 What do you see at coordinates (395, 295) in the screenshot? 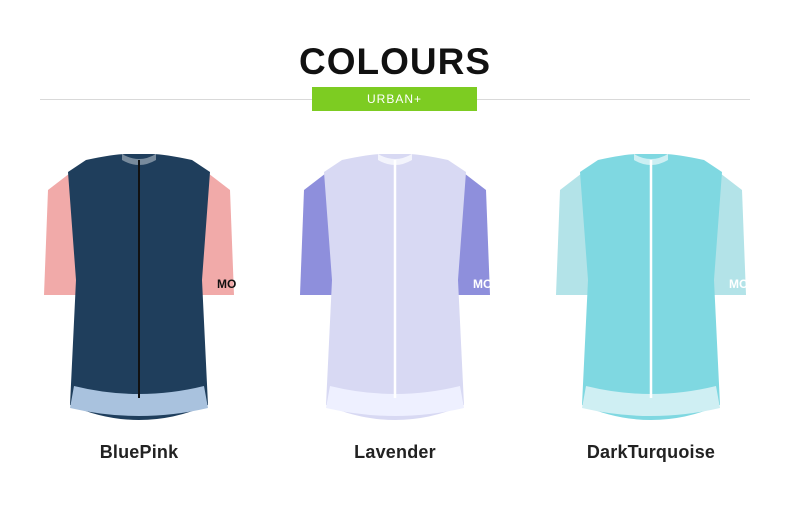
I see `jersey-image-lavender: MO` at bounding box center [395, 295].